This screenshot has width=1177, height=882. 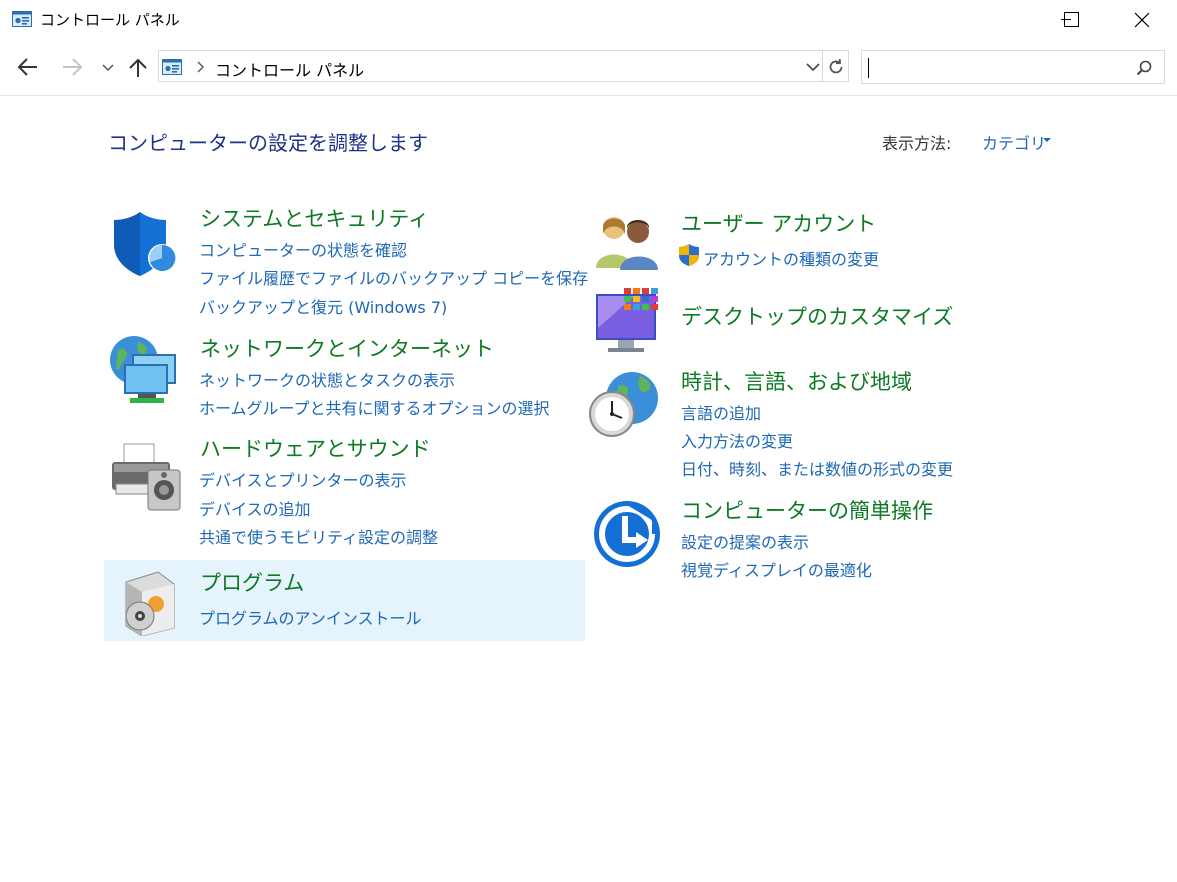 I want to click on uac-shield-icon, so click(x=689, y=255).